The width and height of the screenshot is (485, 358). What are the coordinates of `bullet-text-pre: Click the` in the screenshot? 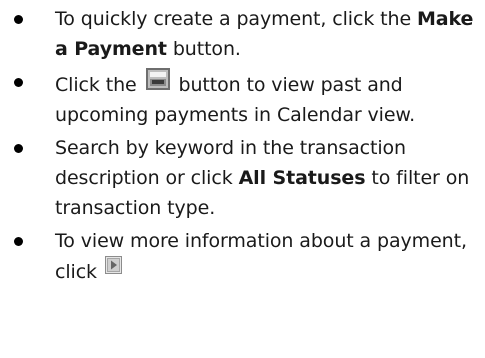 It's located at (99, 85).